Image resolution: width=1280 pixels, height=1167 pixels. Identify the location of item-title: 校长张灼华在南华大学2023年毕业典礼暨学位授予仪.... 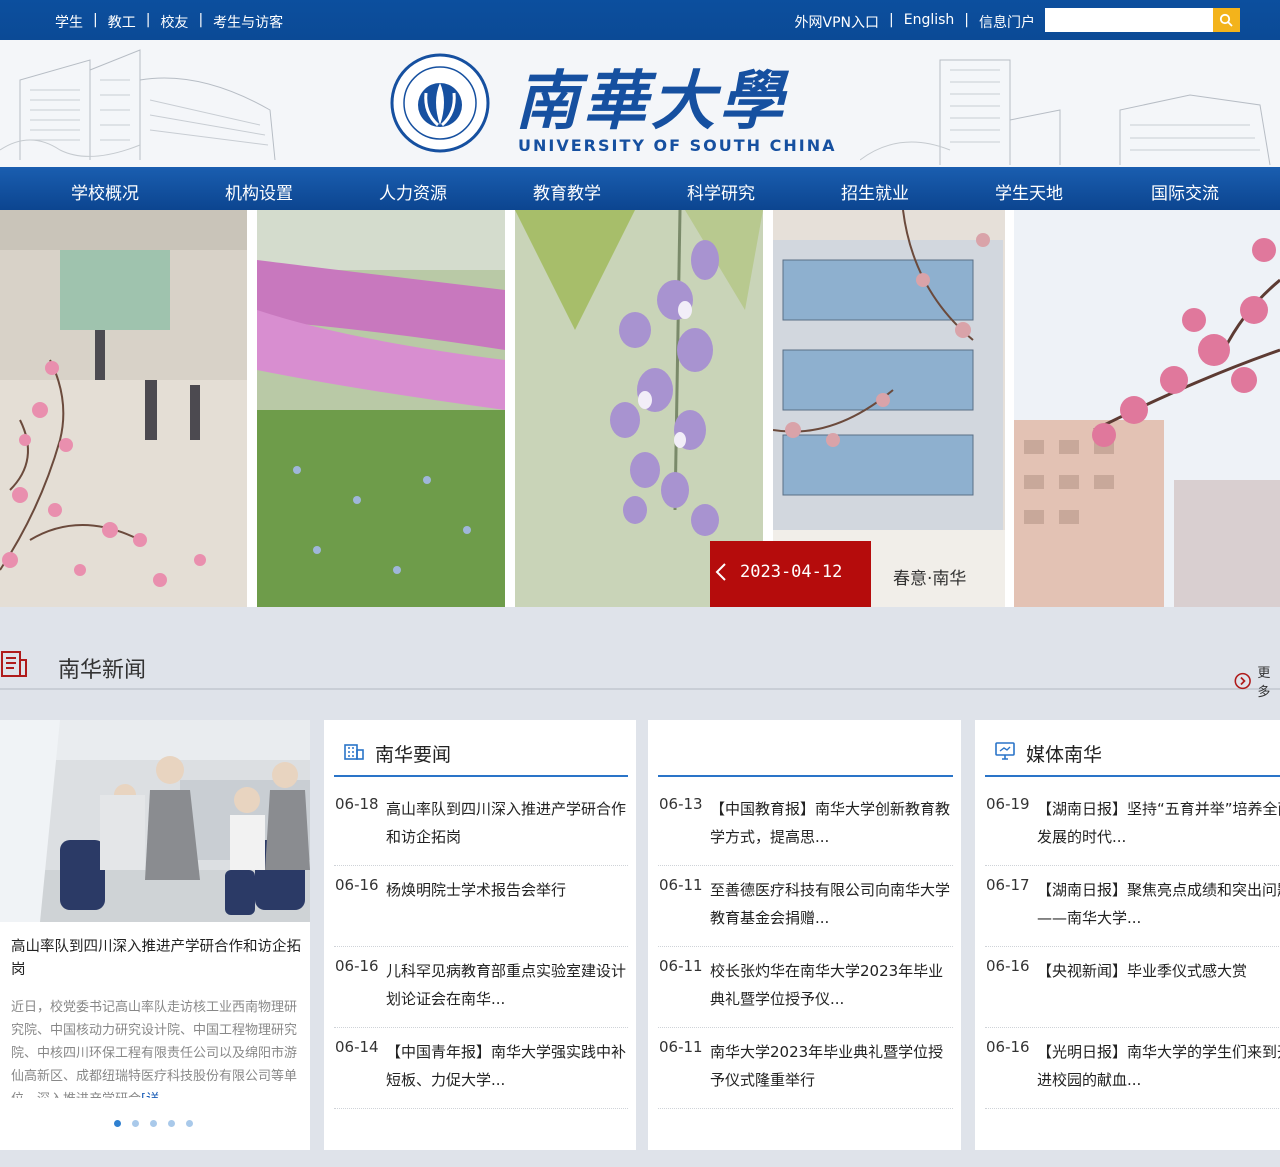
(831, 985).